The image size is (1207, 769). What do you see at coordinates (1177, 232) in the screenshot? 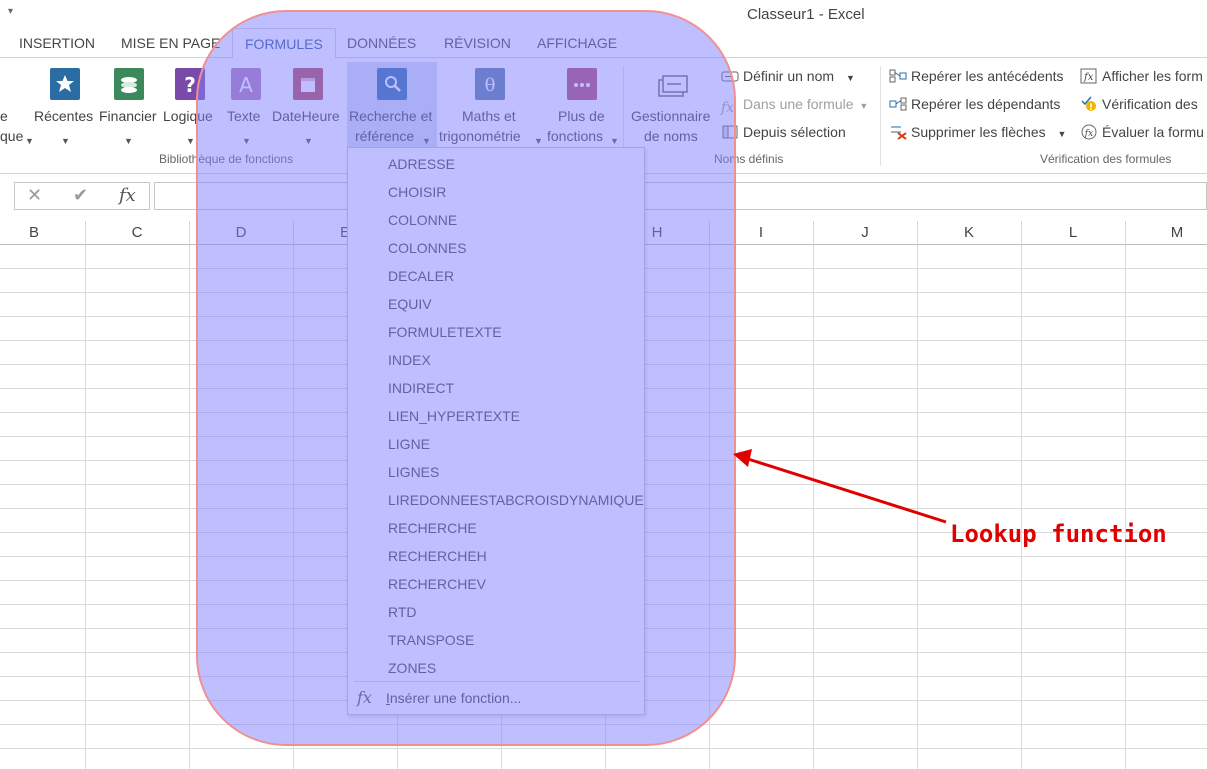
I see `column-header-m: M` at bounding box center [1177, 232].